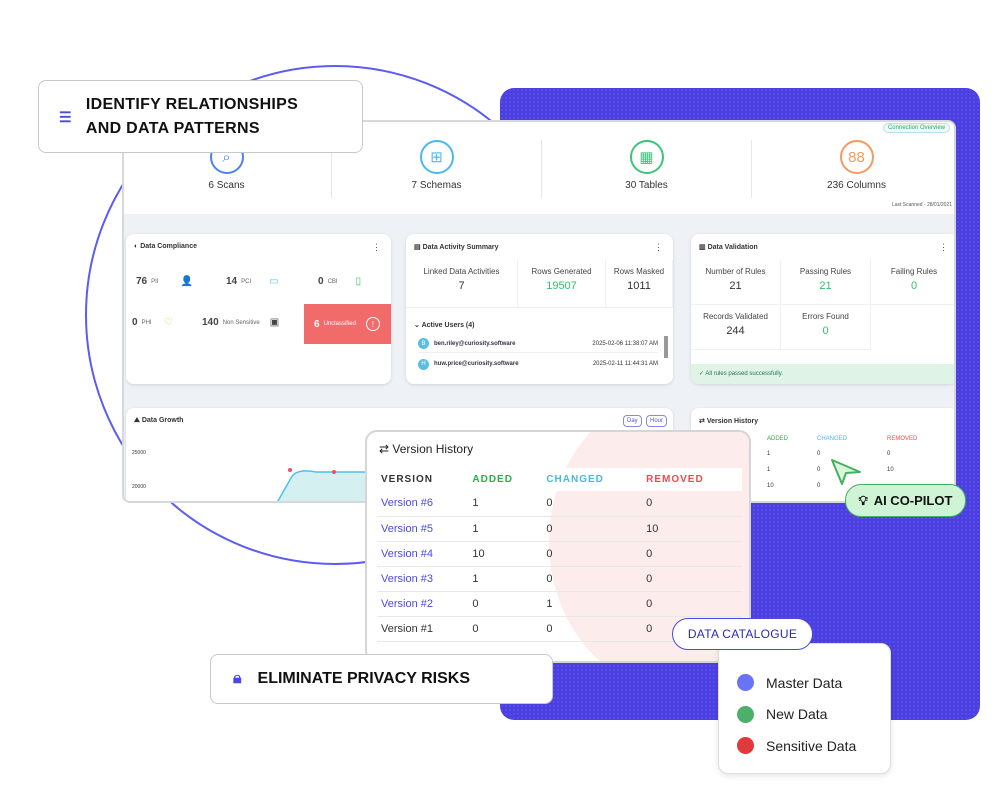 This screenshot has width=1000, height=800. What do you see at coordinates (657, 421) in the screenshot?
I see `hour-button: Hour` at bounding box center [657, 421].